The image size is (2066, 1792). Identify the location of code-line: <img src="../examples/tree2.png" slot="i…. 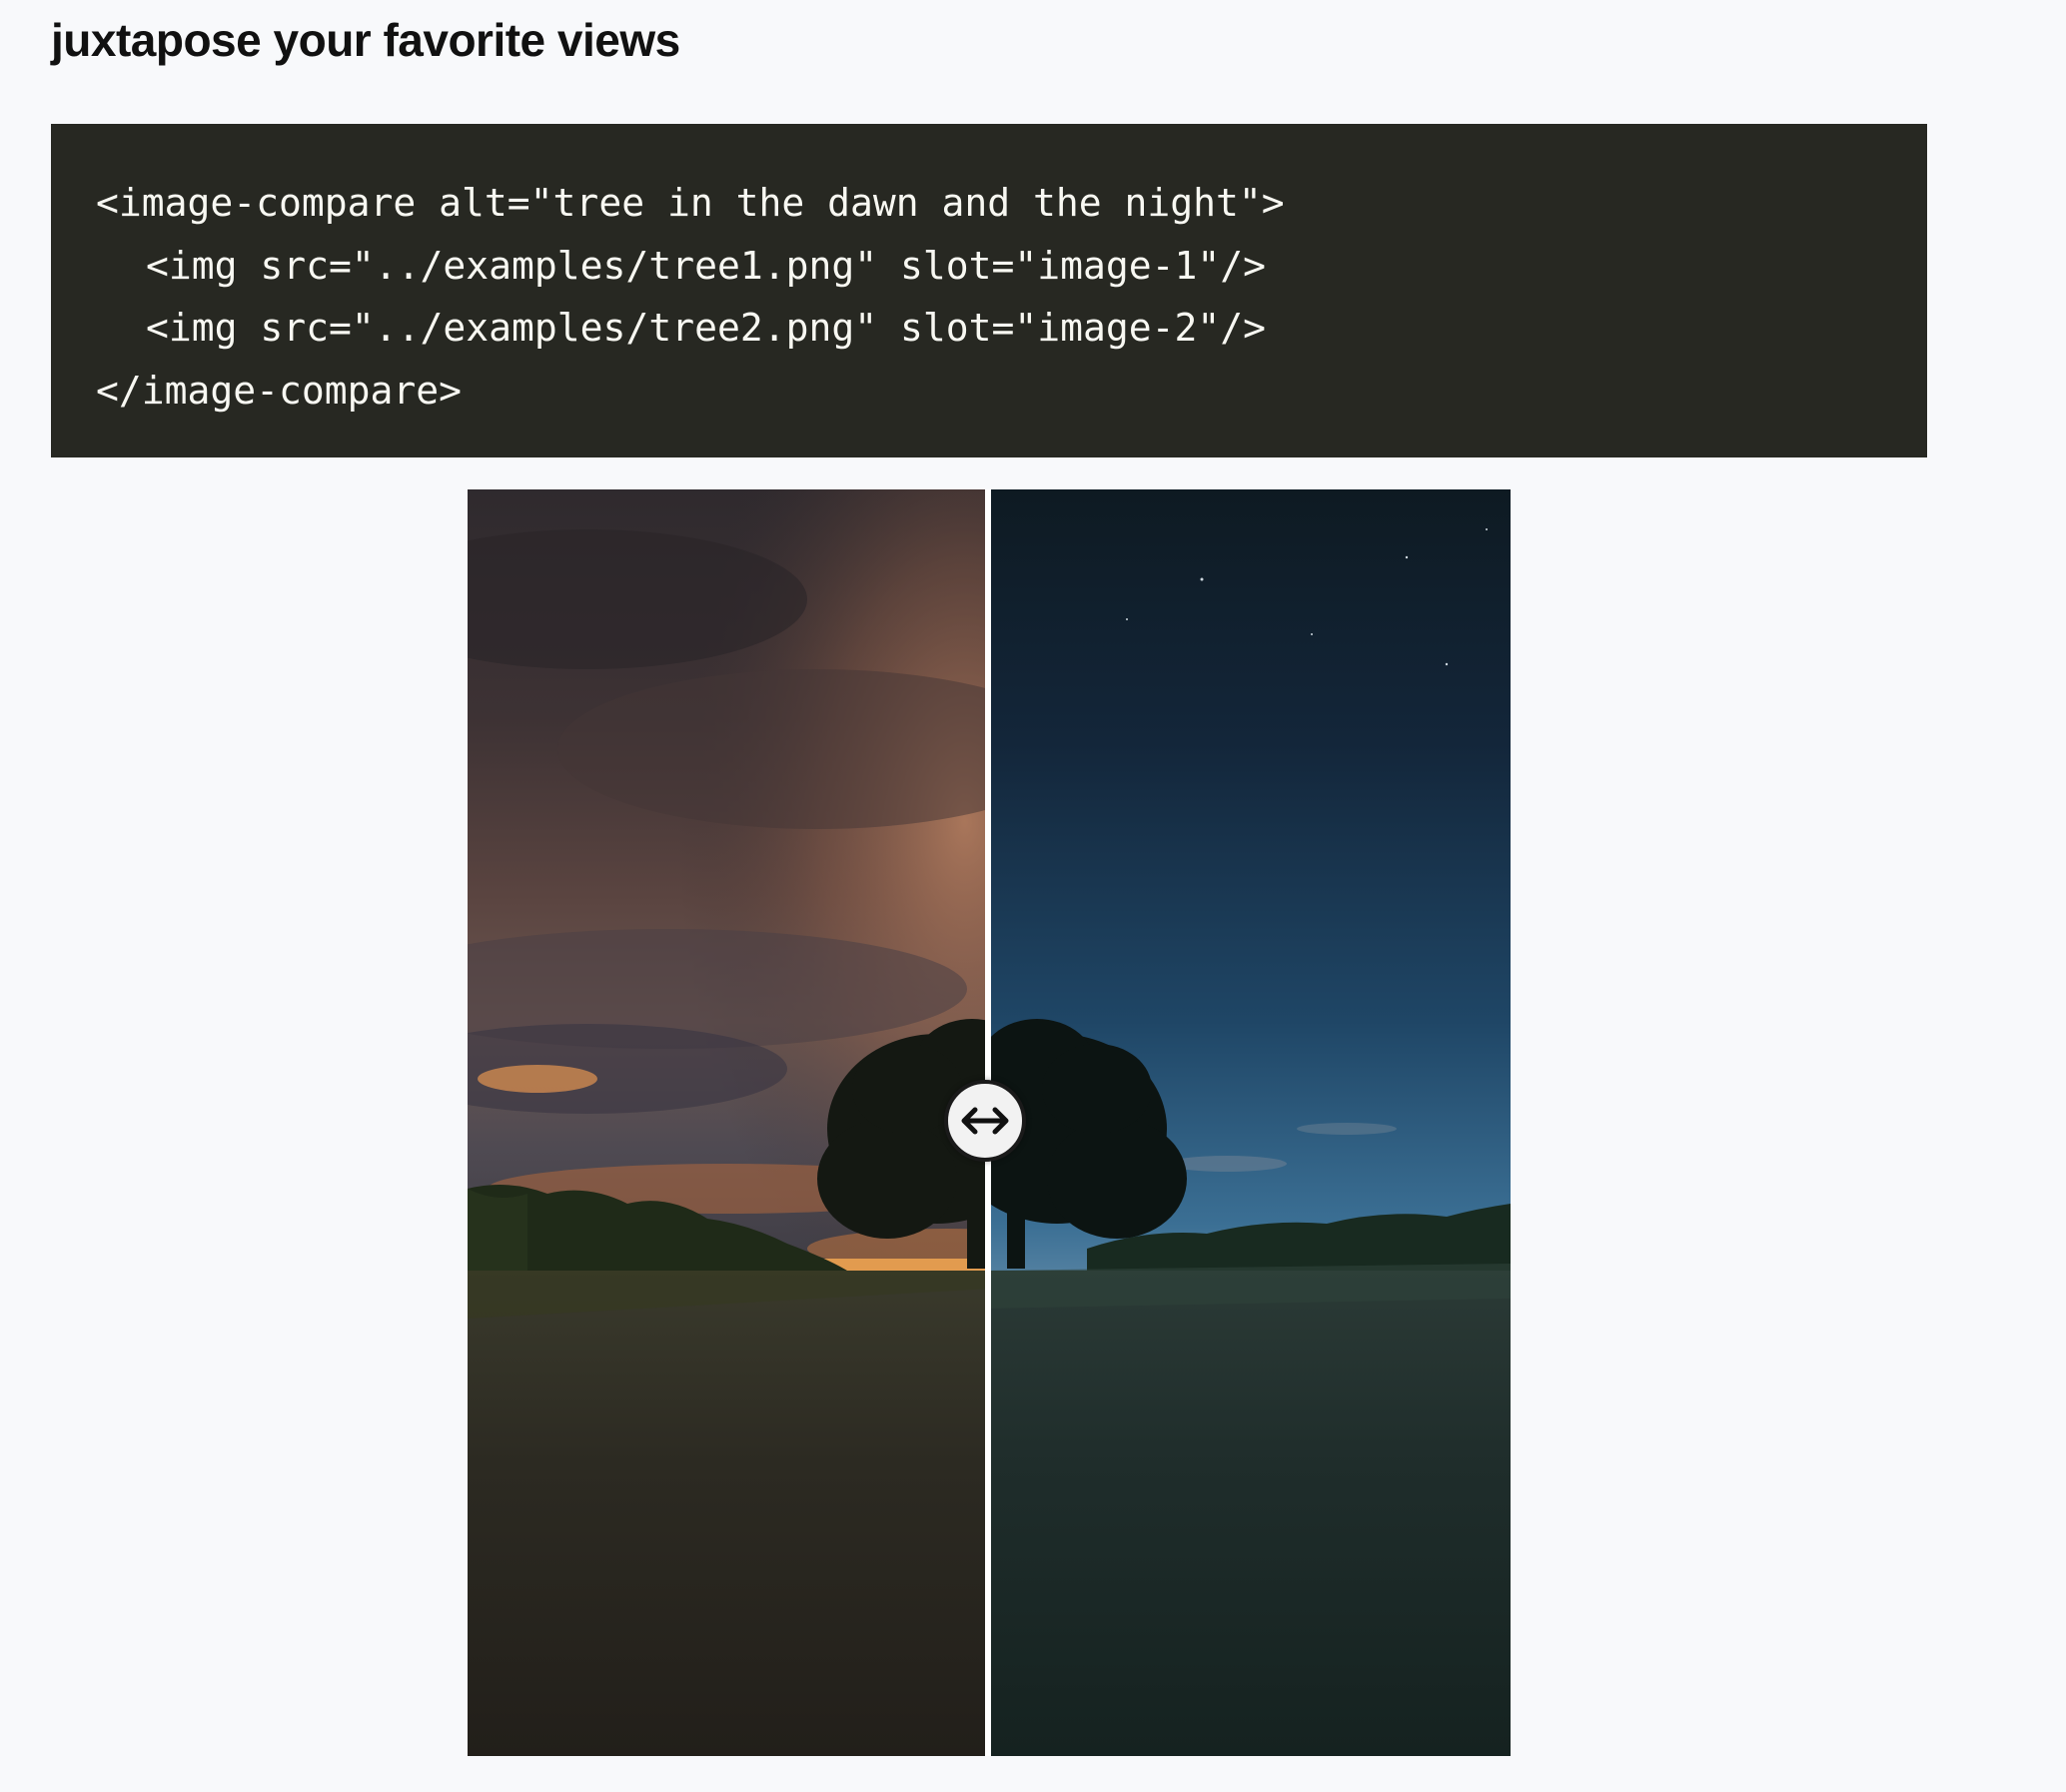
(706, 328).